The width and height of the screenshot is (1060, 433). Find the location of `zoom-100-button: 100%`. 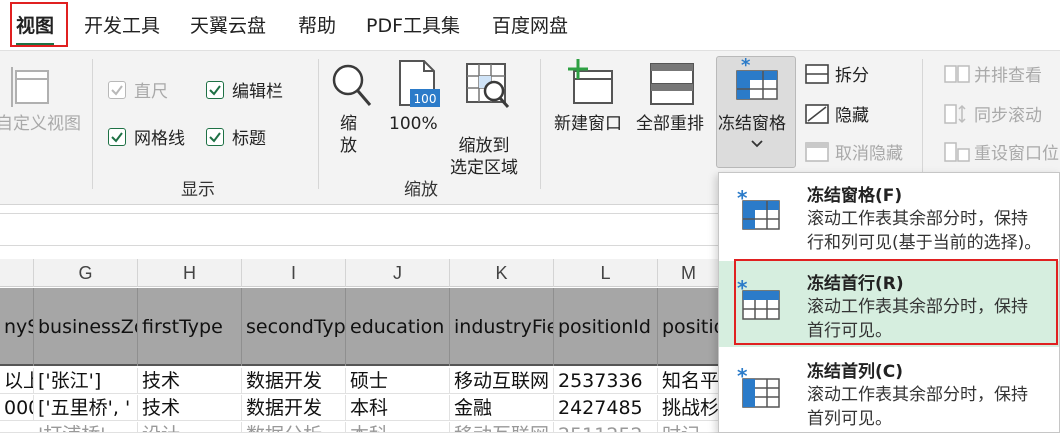

zoom-100-button: 100% is located at coordinates (413, 124).